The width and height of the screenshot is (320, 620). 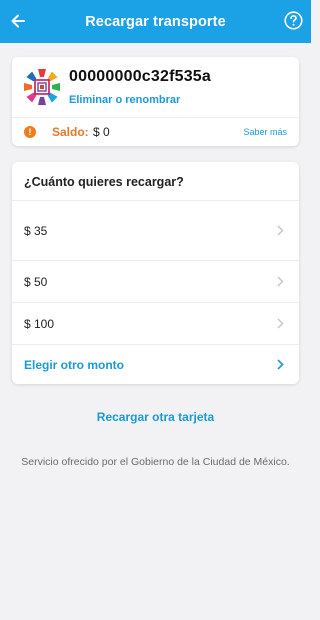 What do you see at coordinates (36, 230) in the screenshot?
I see `amount-label: $ 35` at bounding box center [36, 230].